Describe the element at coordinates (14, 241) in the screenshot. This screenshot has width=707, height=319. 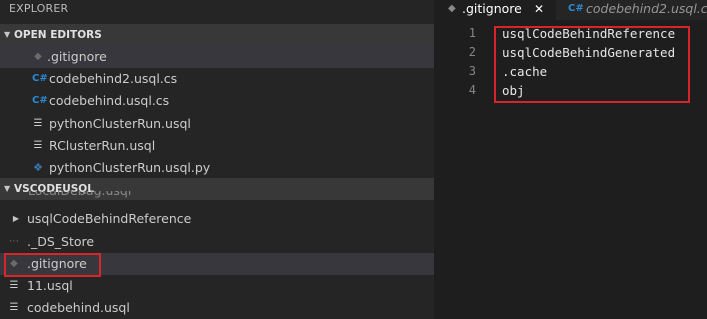
I see `dots-icon: ⋯` at that location.